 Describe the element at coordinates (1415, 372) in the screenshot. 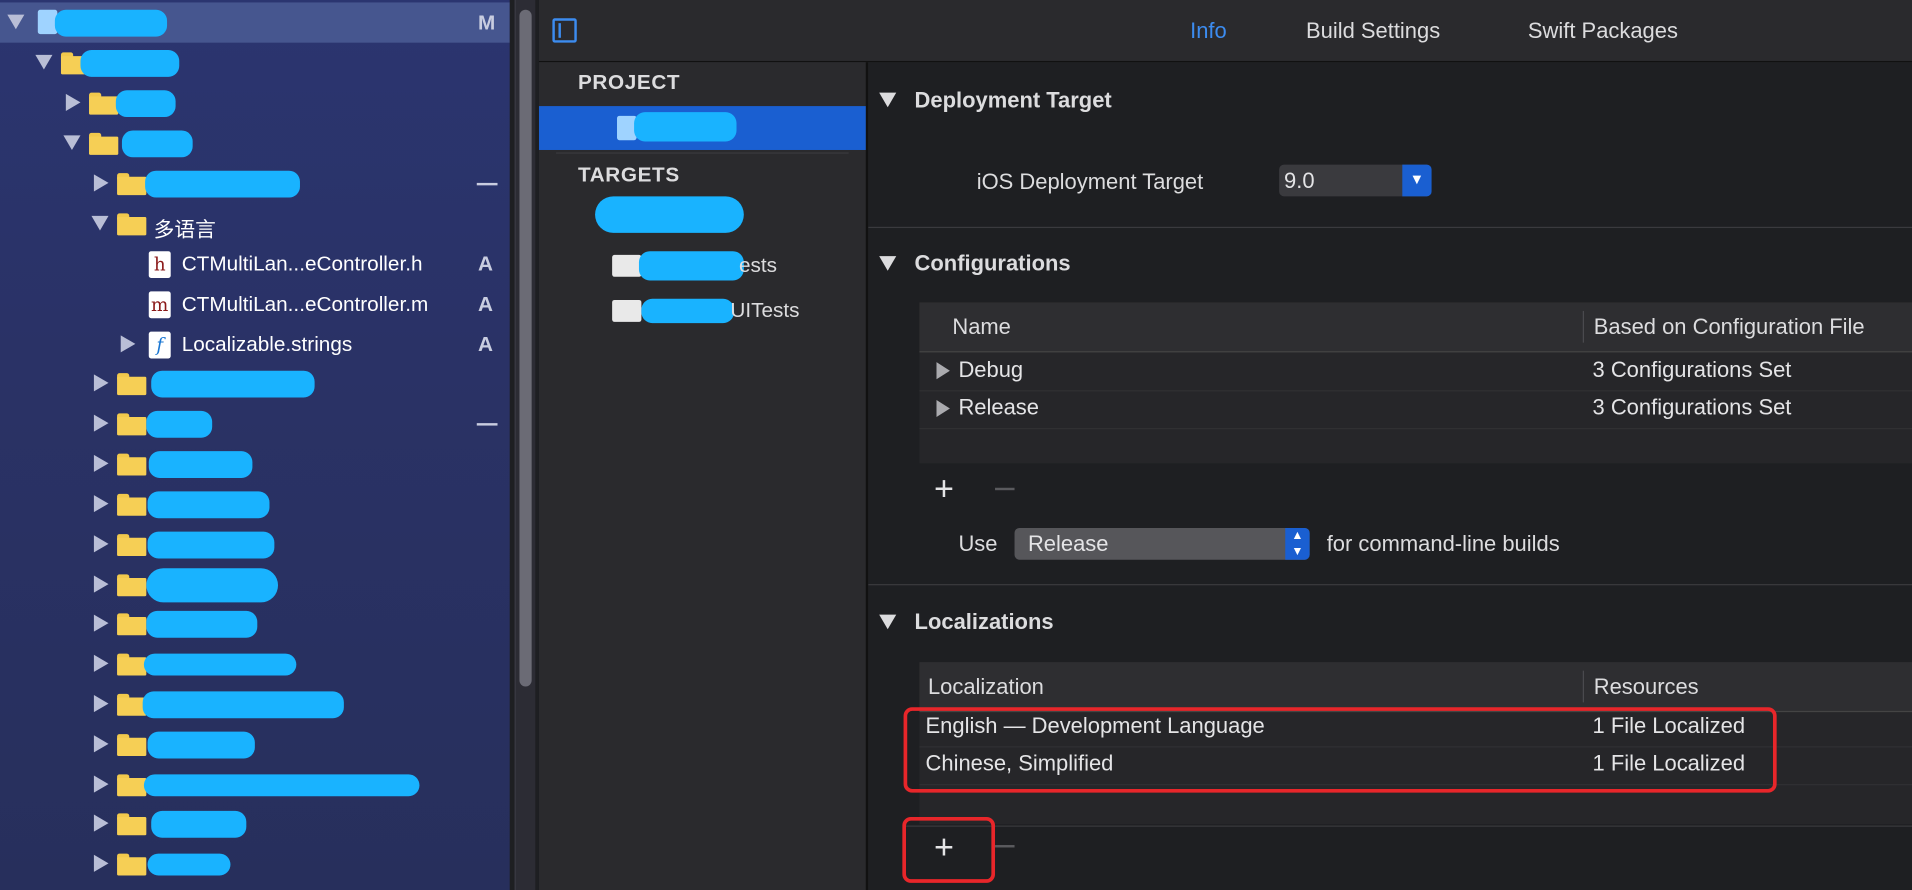

I see `table-row: Debug 3 Configurations Set` at that location.